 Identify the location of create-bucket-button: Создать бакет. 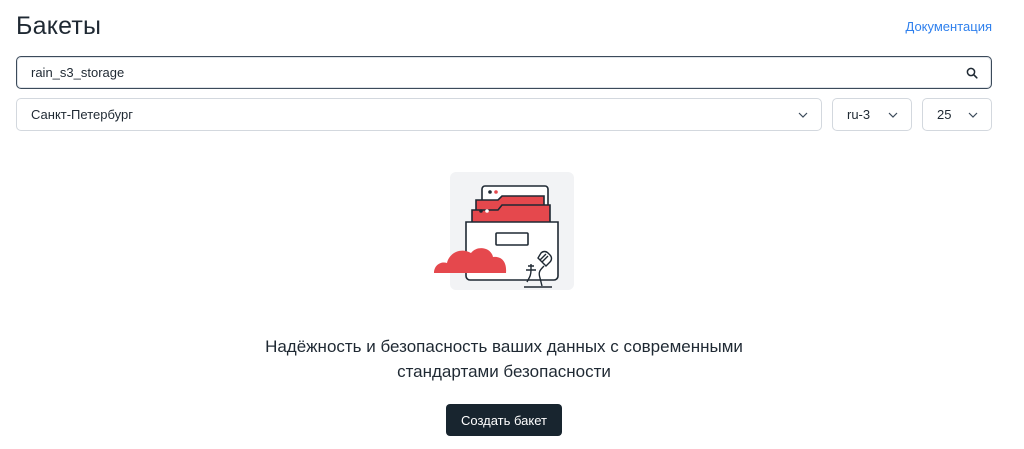
(504, 420).